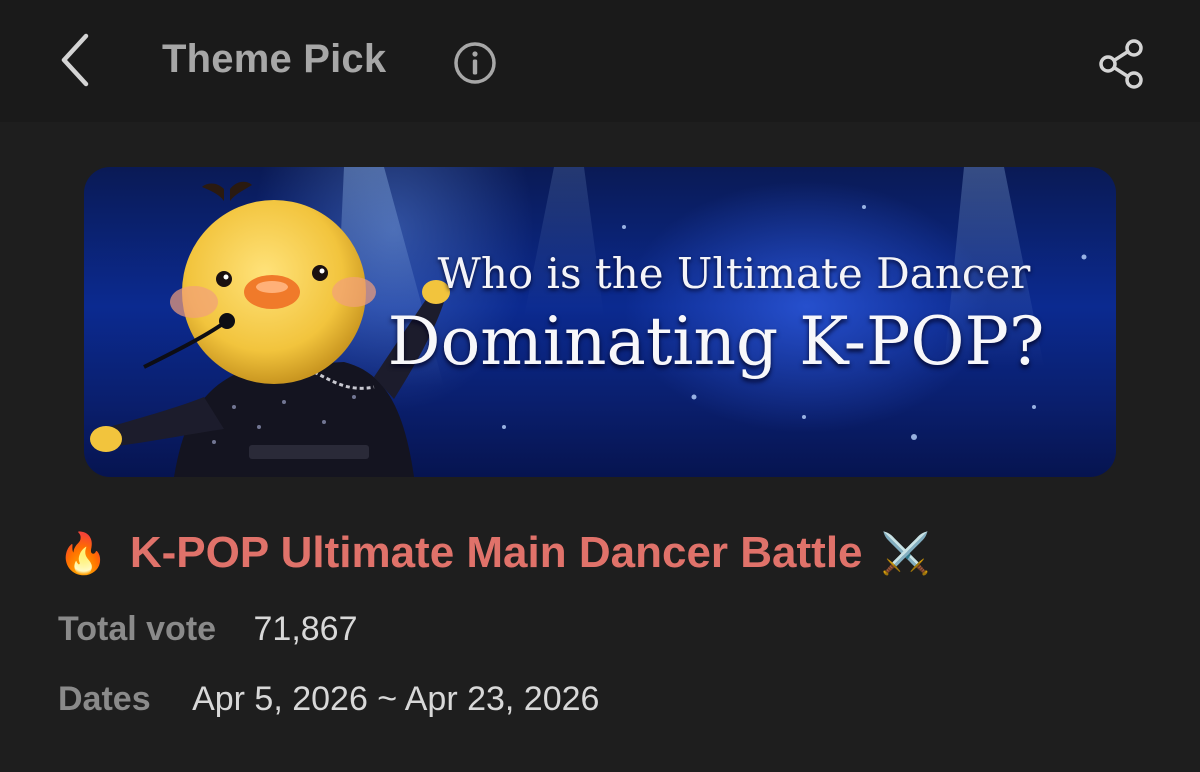 This screenshot has height=772, width=1200. I want to click on theme-title: 🔥 K-POP Ultimate Main Dancer Battle ⚔️, so click(494, 553).